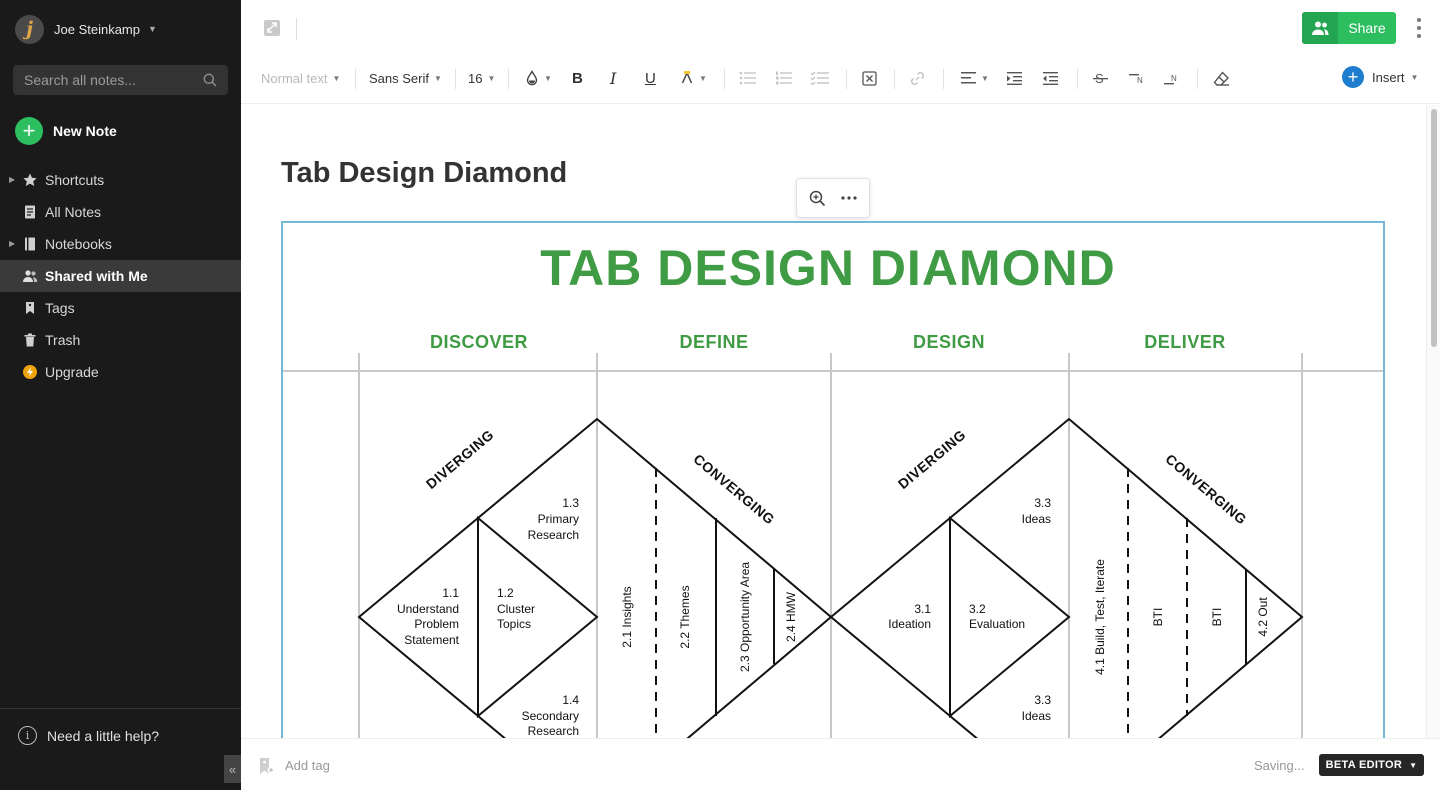 The image size is (1440, 790). I want to click on share-users-icon, so click(1320, 28).